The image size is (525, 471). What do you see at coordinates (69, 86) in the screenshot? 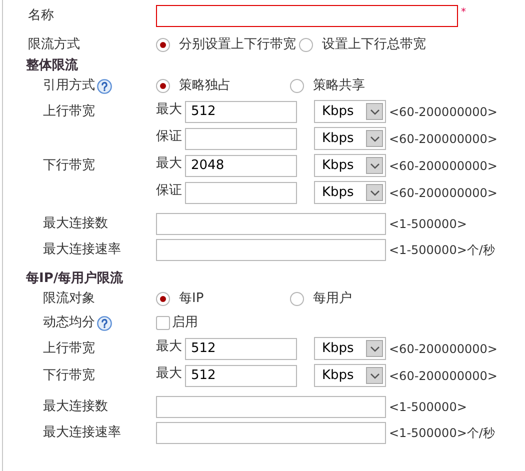
I see `field-label: 引用方式` at bounding box center [69, 86].